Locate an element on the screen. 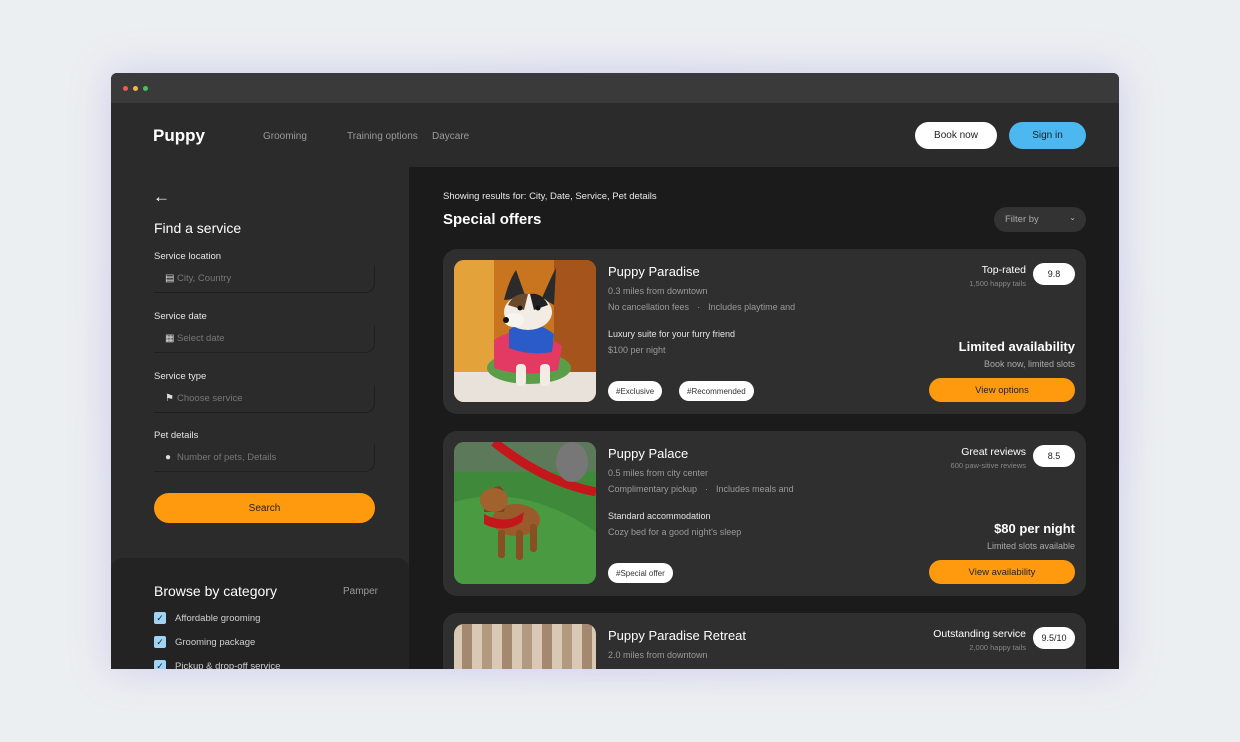  rating-subtext: 1,500 happy tails is located at coordinates (997, 283).